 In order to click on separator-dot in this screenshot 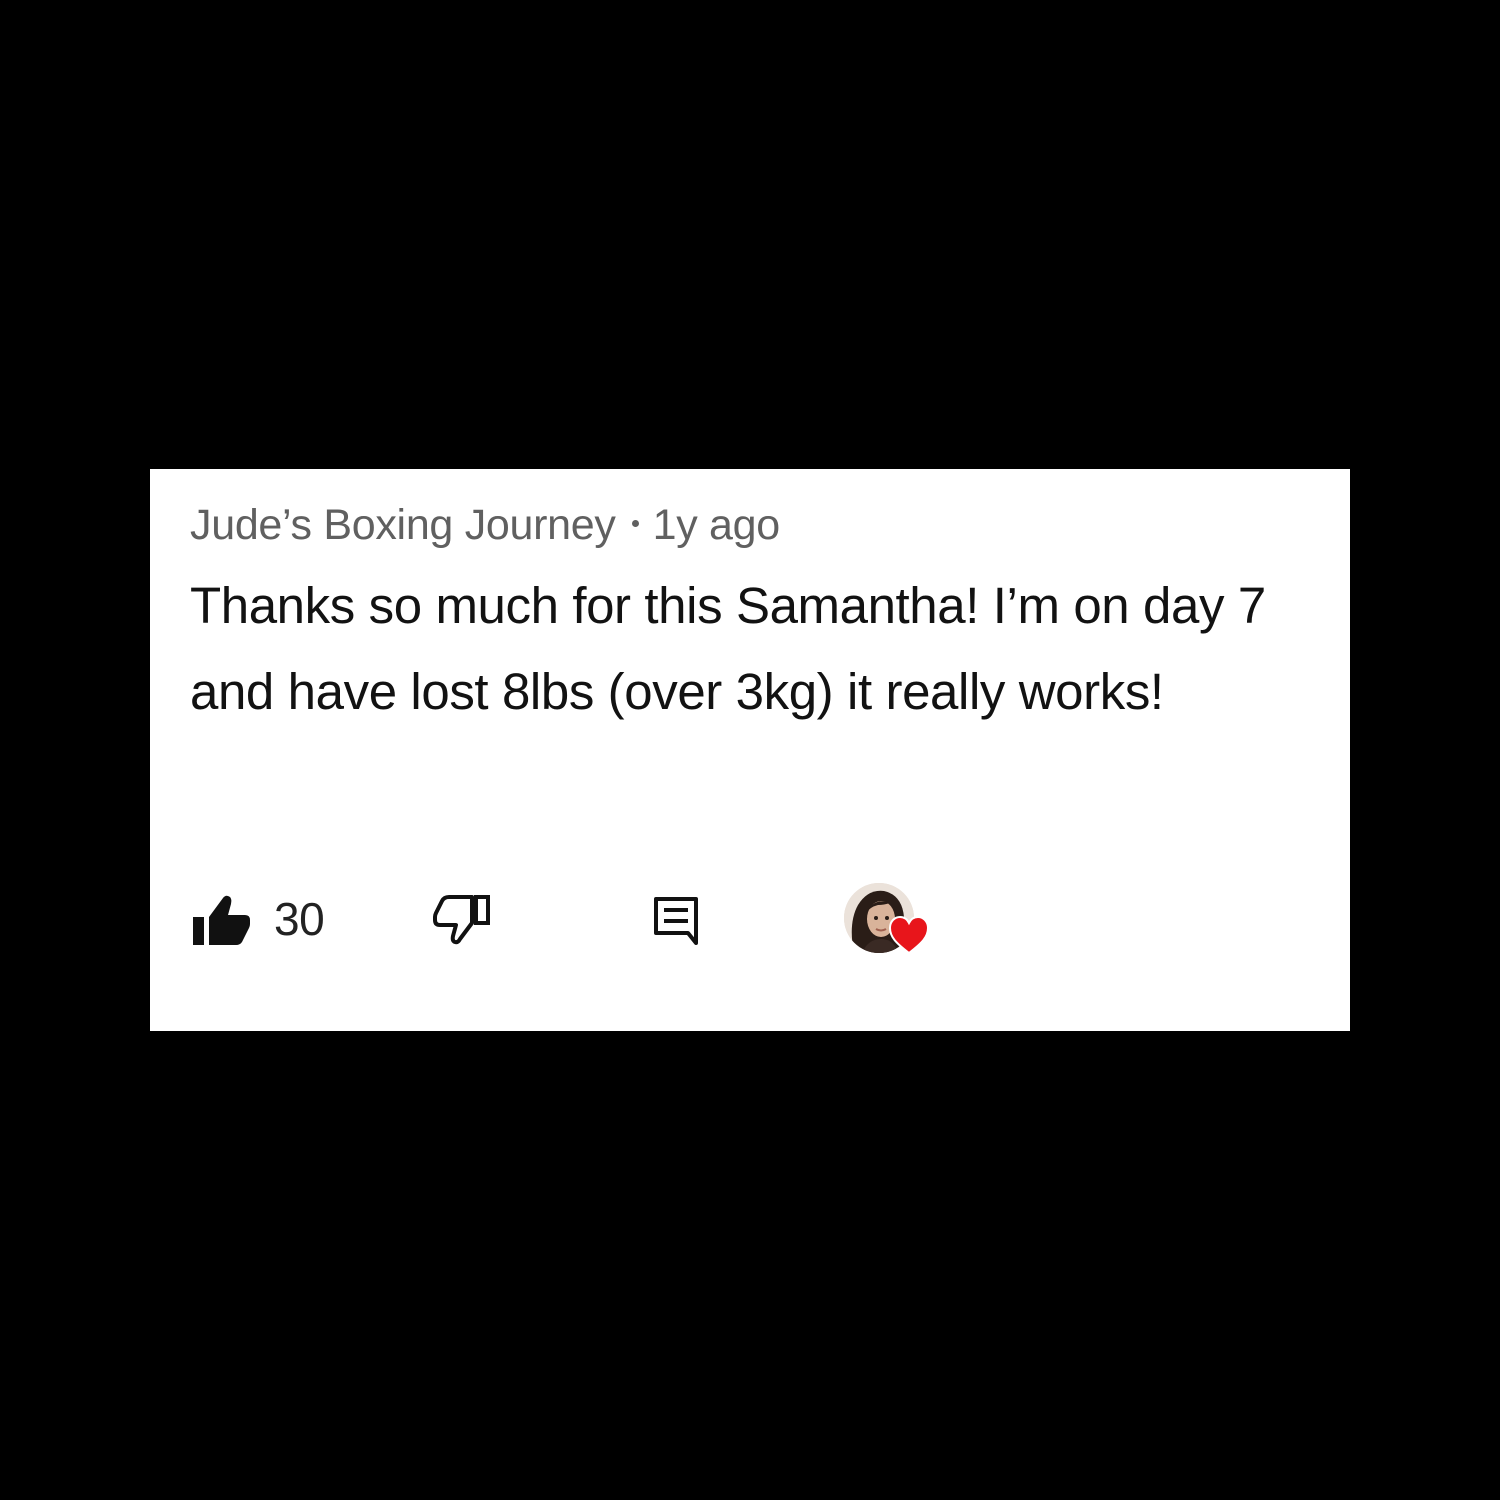, I will do `click(635, 524)`.